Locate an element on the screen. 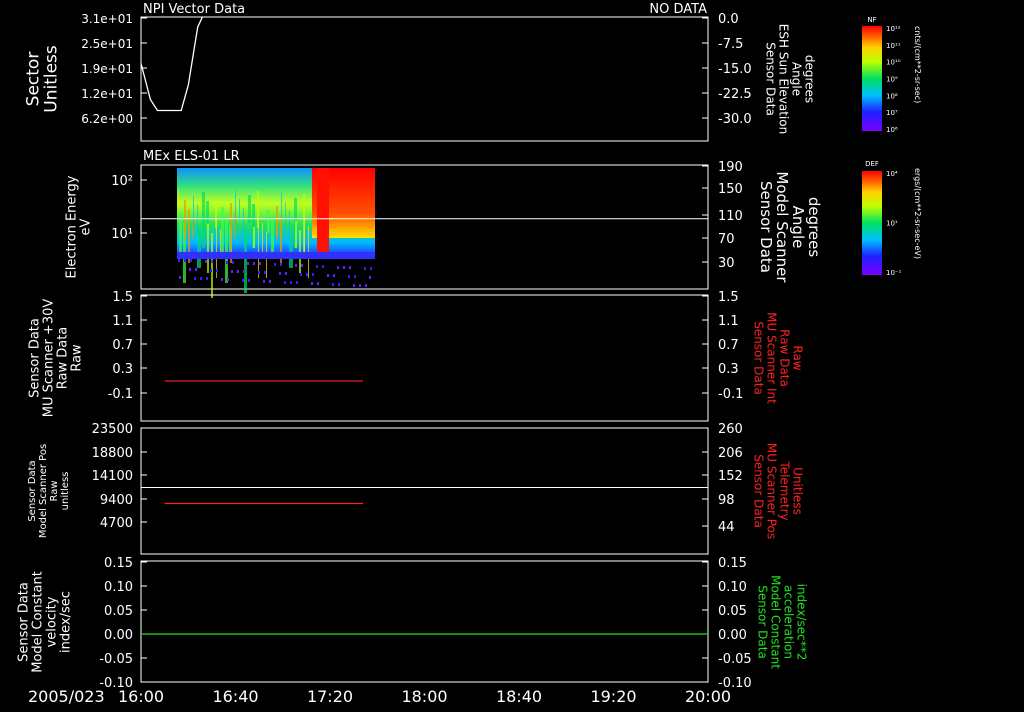 The width and height of the screenshot is (1024, 712). x-tick-label: 19:20 is located at coordinates (613, 696).